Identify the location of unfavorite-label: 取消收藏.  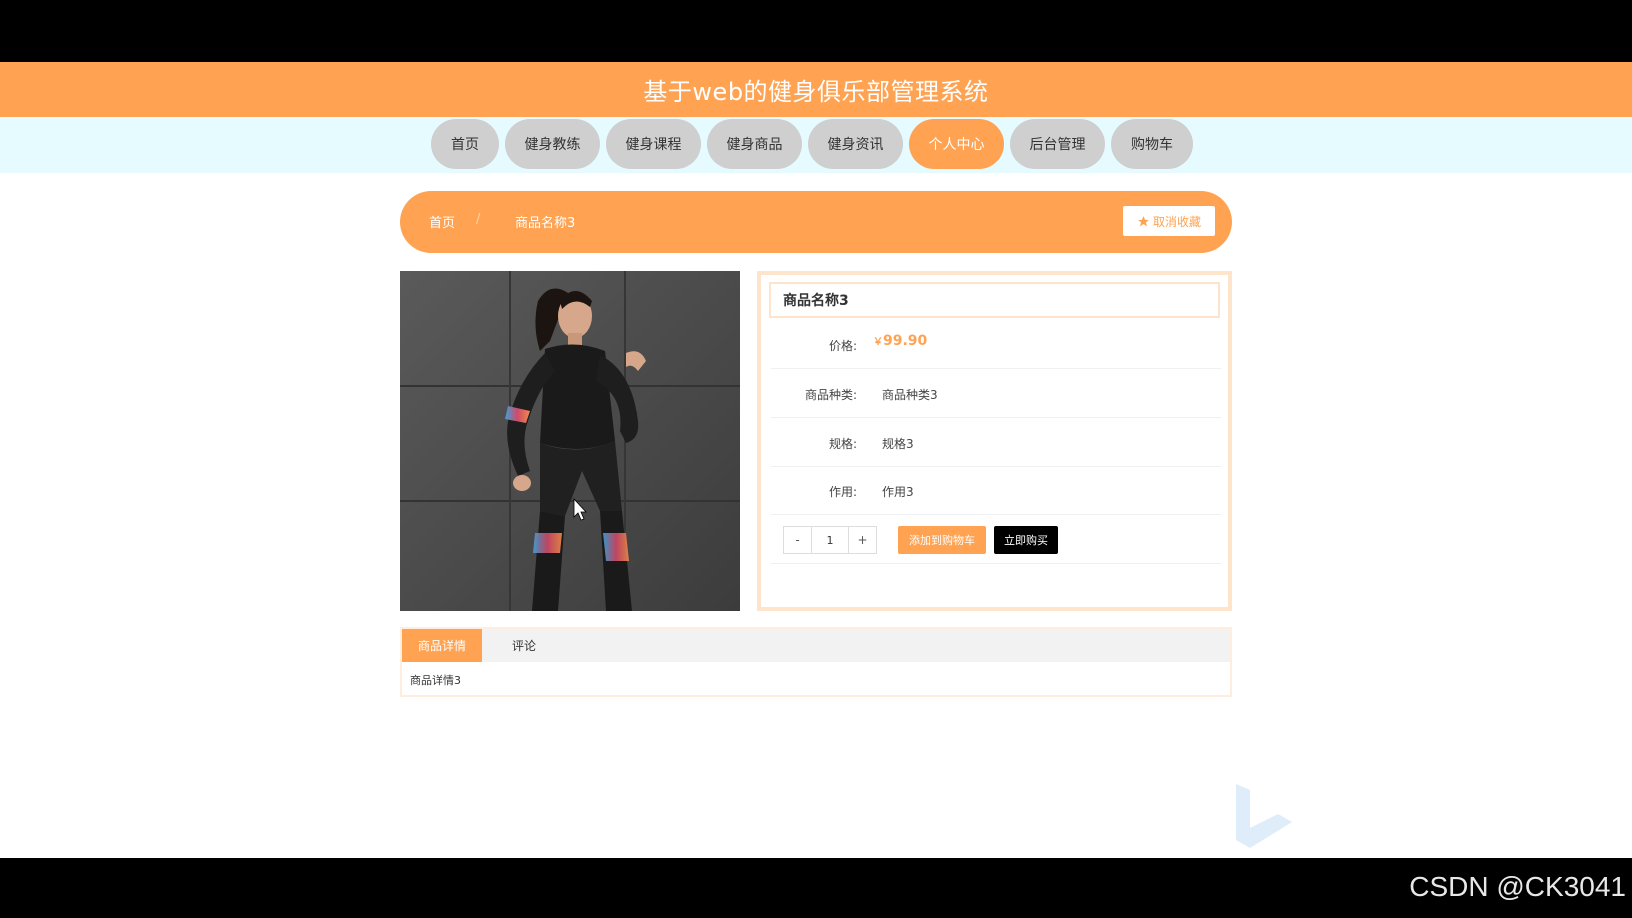
(1176, 221).